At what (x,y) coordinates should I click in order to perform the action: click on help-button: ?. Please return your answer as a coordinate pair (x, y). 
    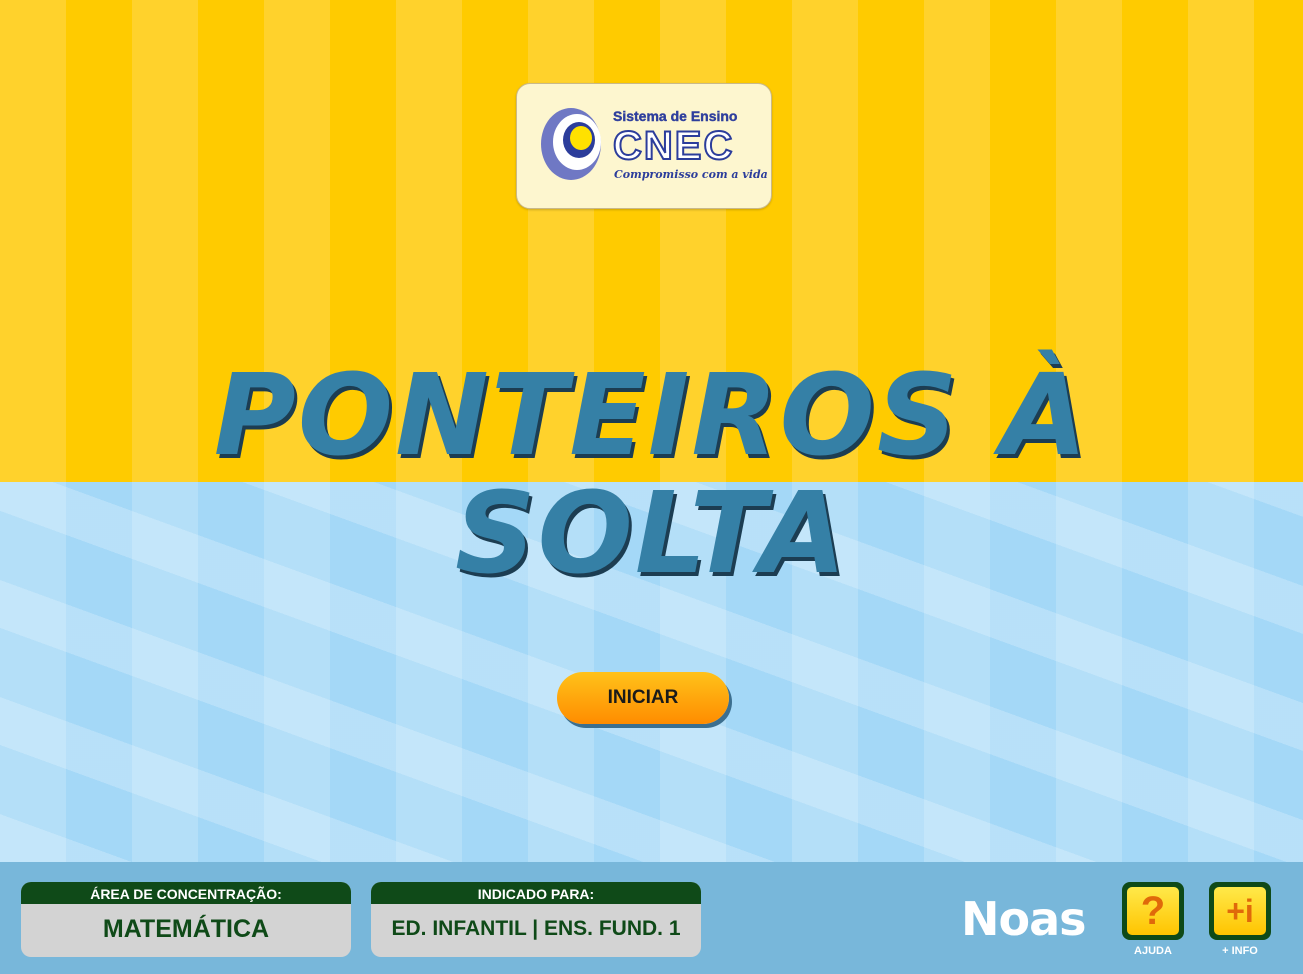
    Looking at the image, I should click on (1153, 911).